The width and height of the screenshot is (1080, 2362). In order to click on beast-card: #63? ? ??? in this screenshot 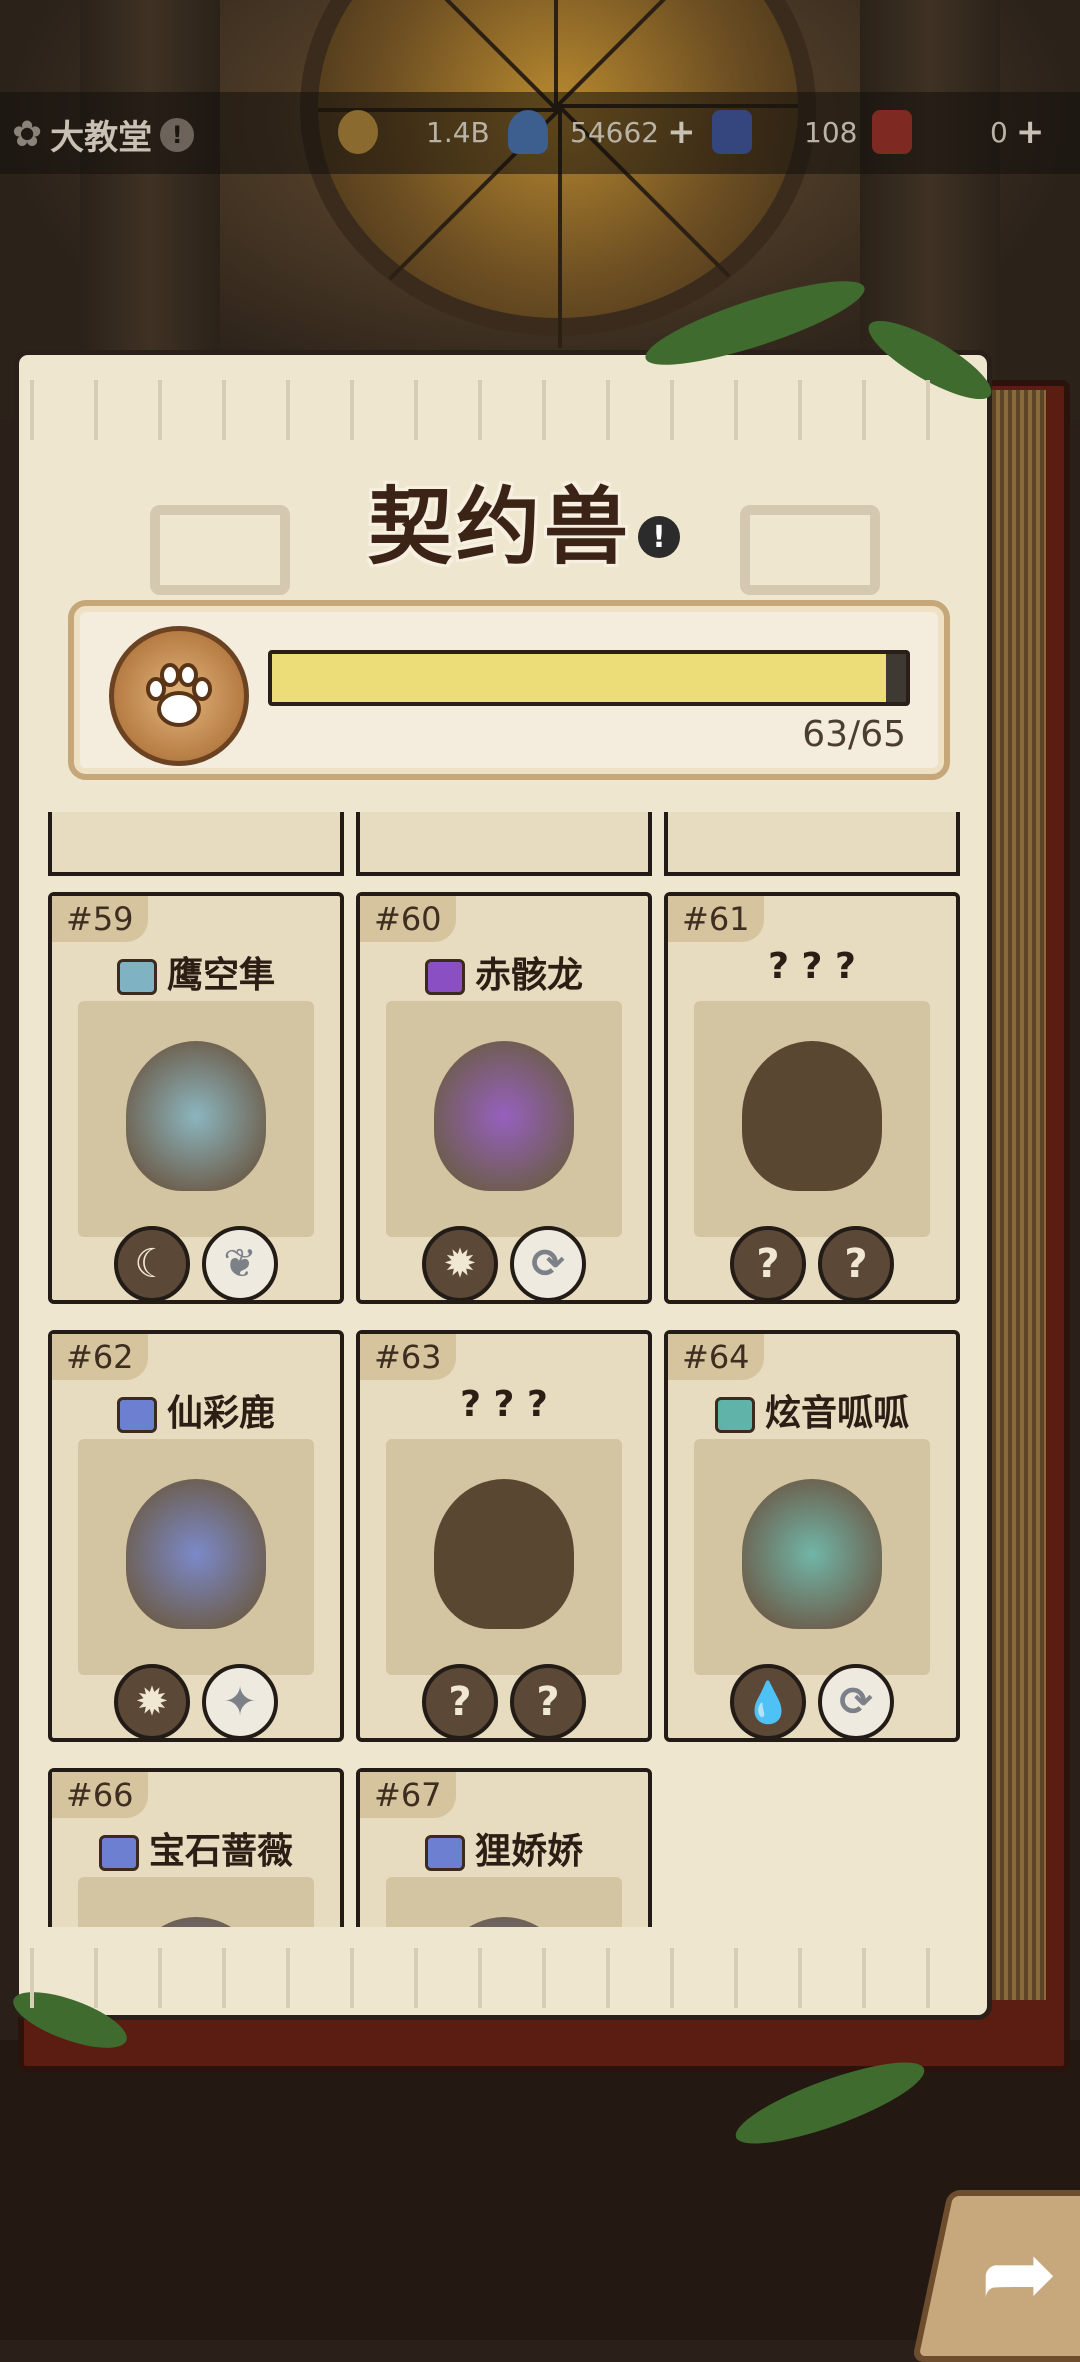, I will do `click(504, 1536)`.